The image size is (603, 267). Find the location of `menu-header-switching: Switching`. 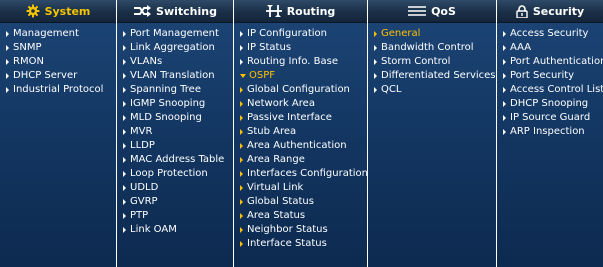

menu-header-switching: Switching is located at coordinates (175, 11).